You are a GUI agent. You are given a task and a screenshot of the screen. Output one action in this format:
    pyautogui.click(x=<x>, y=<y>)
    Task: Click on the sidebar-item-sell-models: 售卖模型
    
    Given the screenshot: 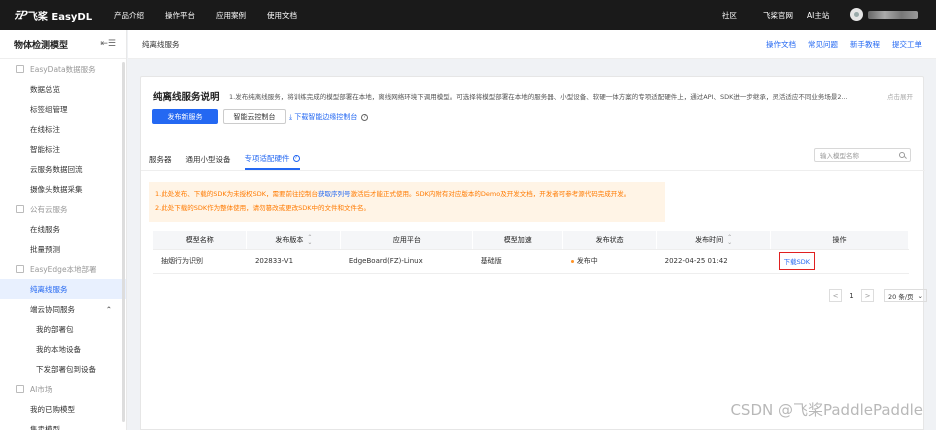 What is the action you would take?
    pyautogui.click(x=63, y=424)
    